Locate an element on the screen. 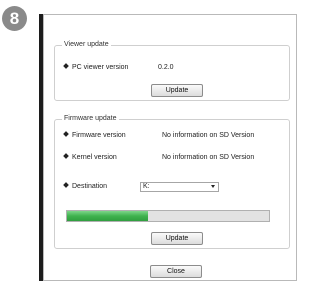 The width and height of the screenshot is (320, 285). firmware-version-row: Firmware version is located at coordinates (94, 136).